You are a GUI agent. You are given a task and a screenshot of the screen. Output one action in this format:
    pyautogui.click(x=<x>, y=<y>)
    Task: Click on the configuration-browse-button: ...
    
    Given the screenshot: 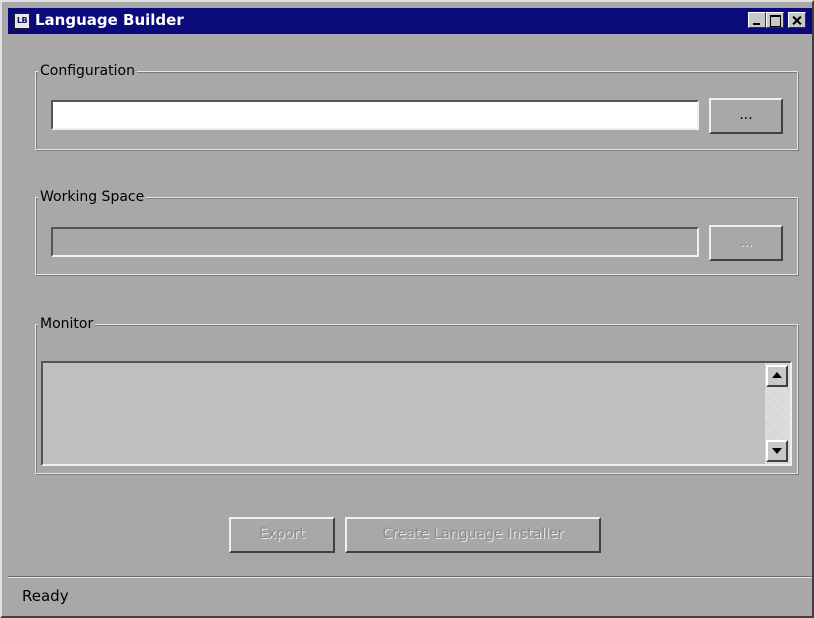 What is the action you would take?
    pyautogui.click(x=746, y=116)
    